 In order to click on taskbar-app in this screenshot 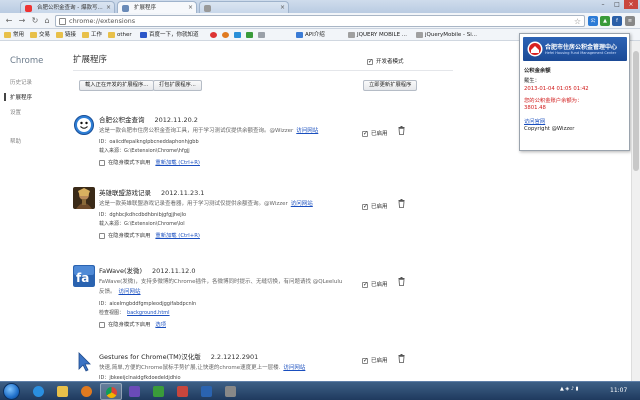, I will do `click(135, 391)`.